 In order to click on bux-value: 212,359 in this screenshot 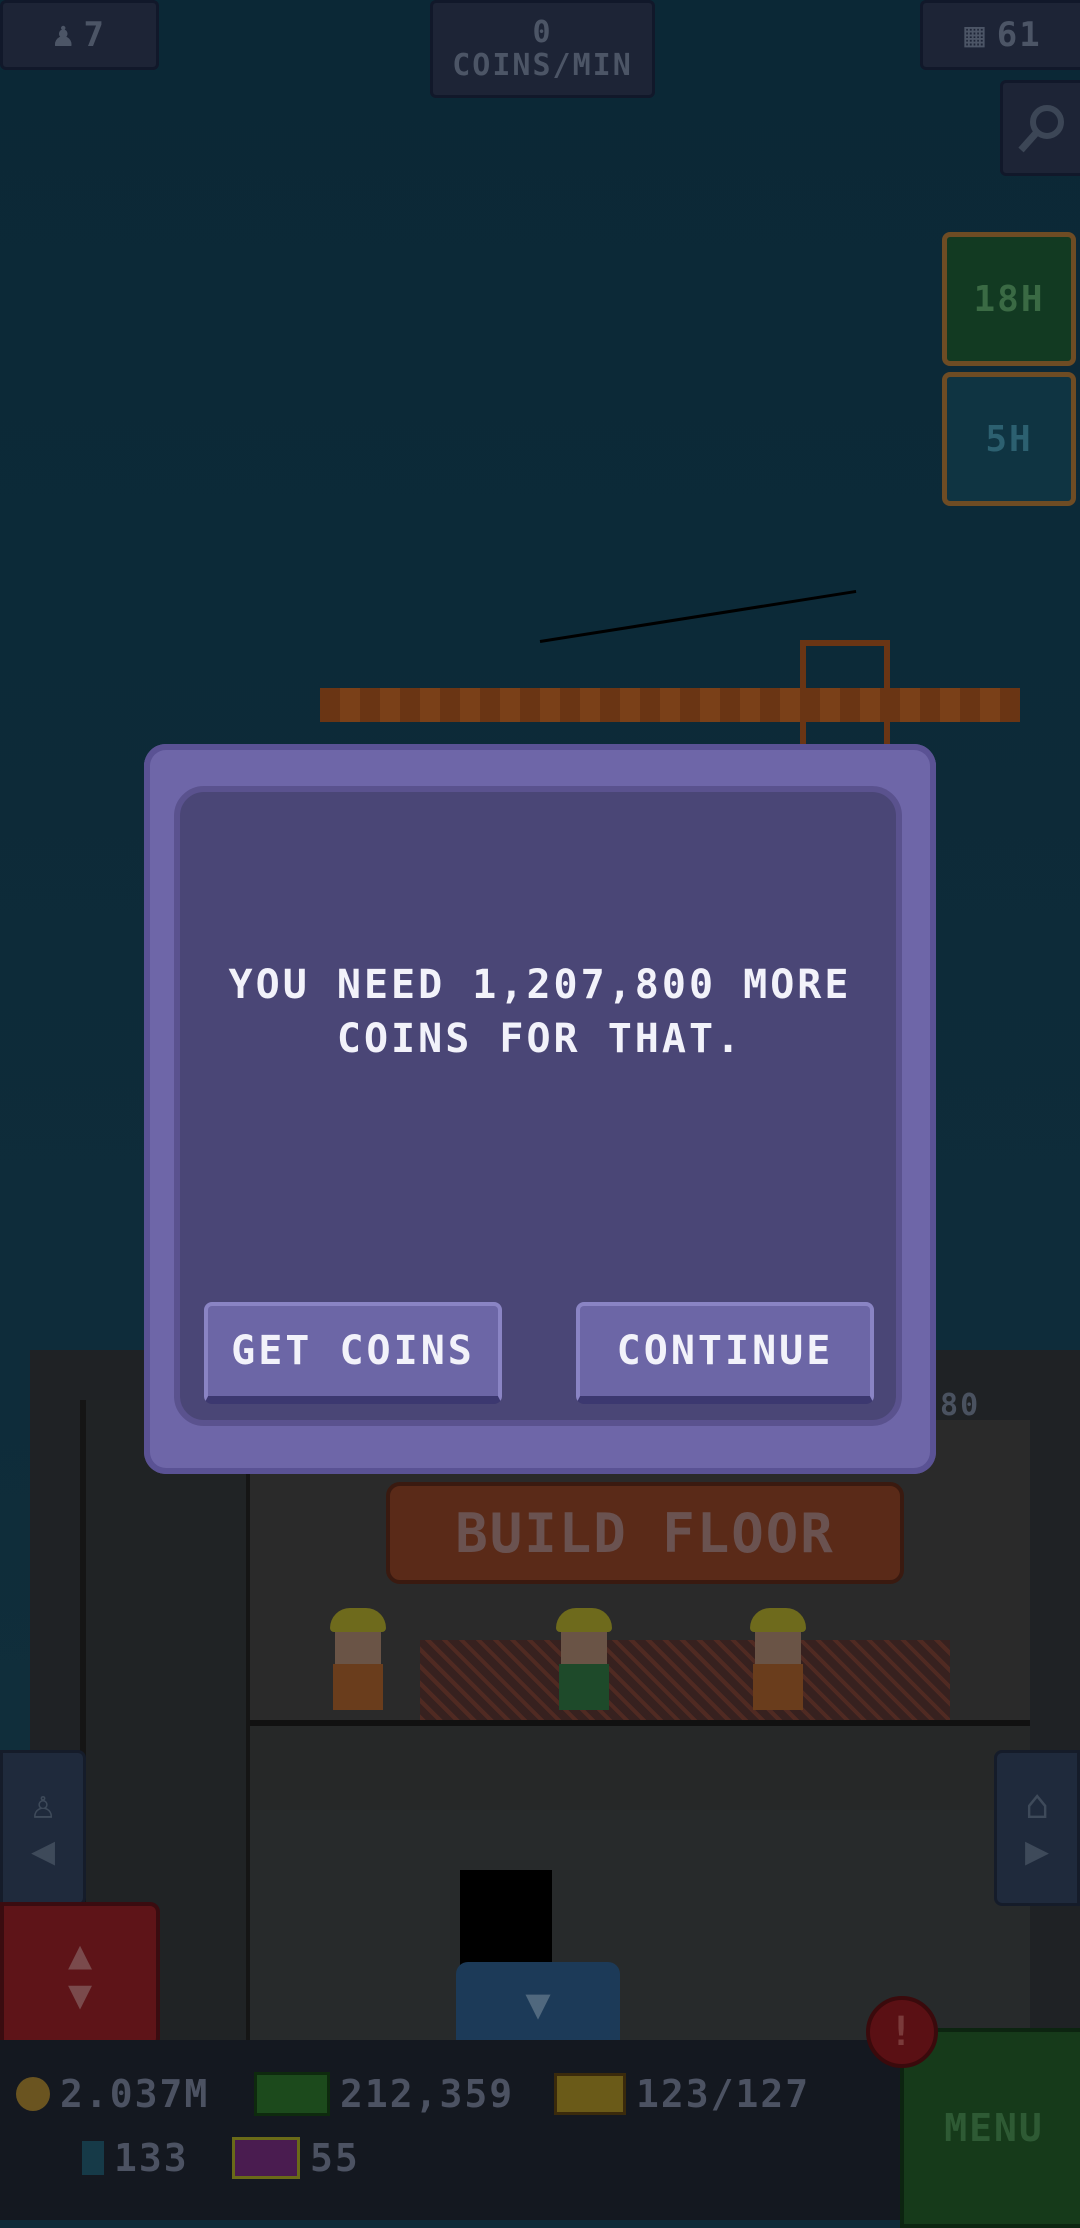, I will do `click(427, 2094)`.